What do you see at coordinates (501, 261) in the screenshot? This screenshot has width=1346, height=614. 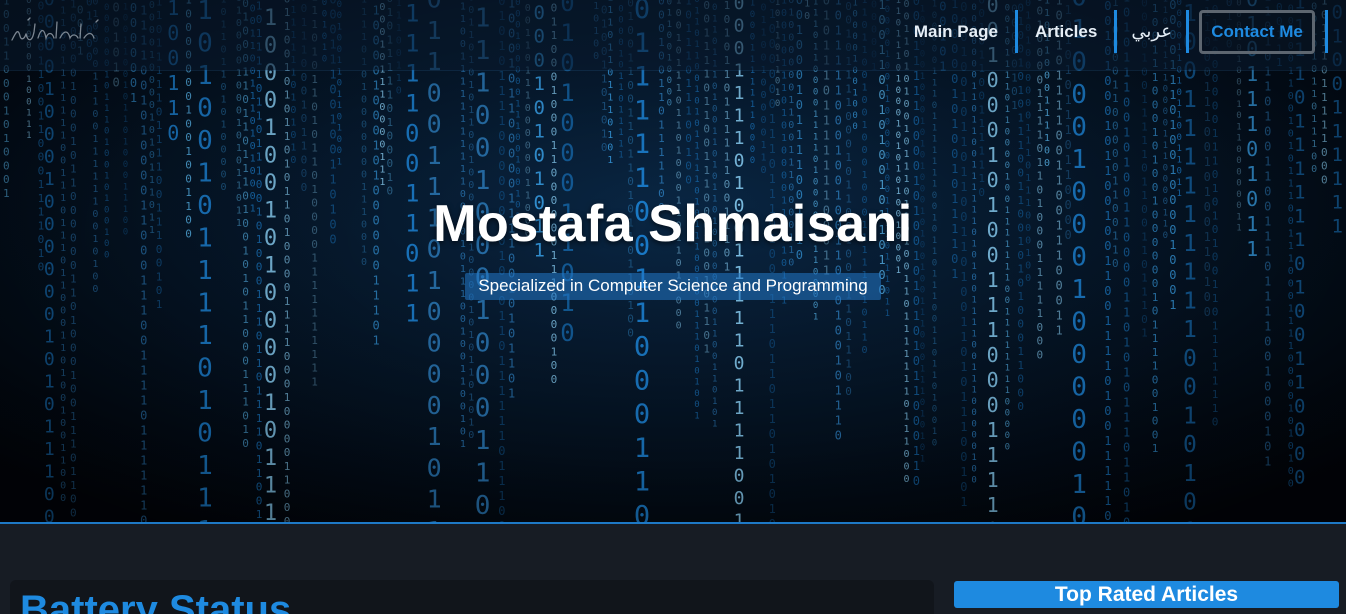 I see `matrix-digit-column: 01010101111000000001010110111111011100` at bounding box center [501, 261].